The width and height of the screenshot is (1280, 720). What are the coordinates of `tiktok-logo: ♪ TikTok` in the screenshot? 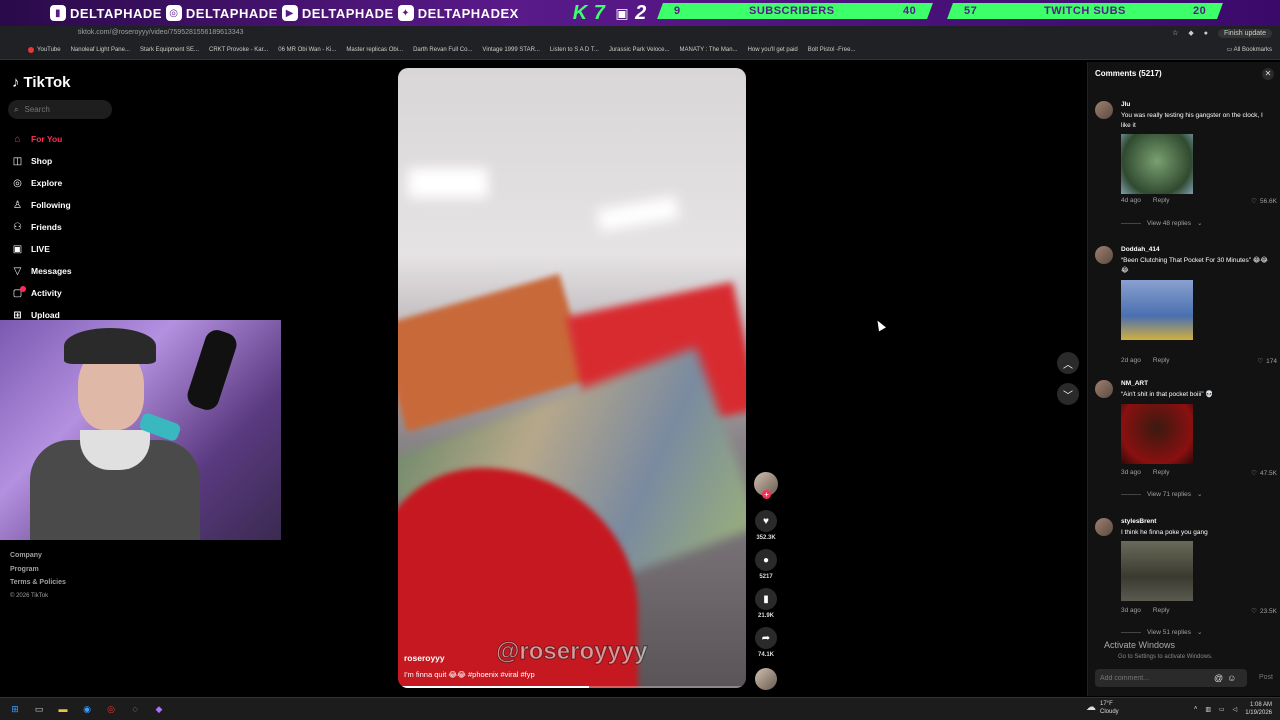 It's located at (41, 82).